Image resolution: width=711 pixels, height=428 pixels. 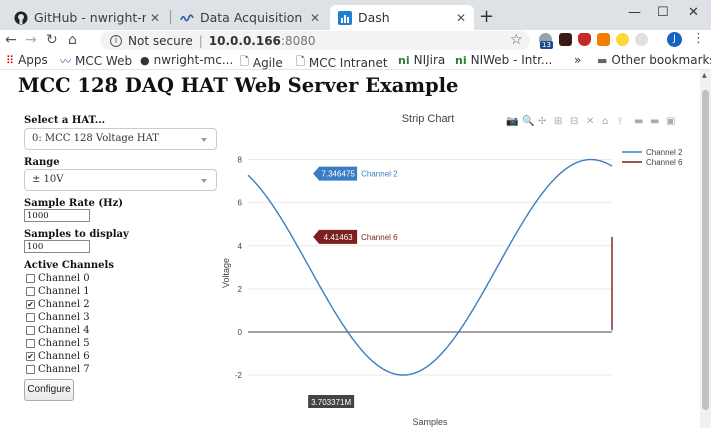 I want to click on new-tab-icon: +, so click(x=486, y=16).